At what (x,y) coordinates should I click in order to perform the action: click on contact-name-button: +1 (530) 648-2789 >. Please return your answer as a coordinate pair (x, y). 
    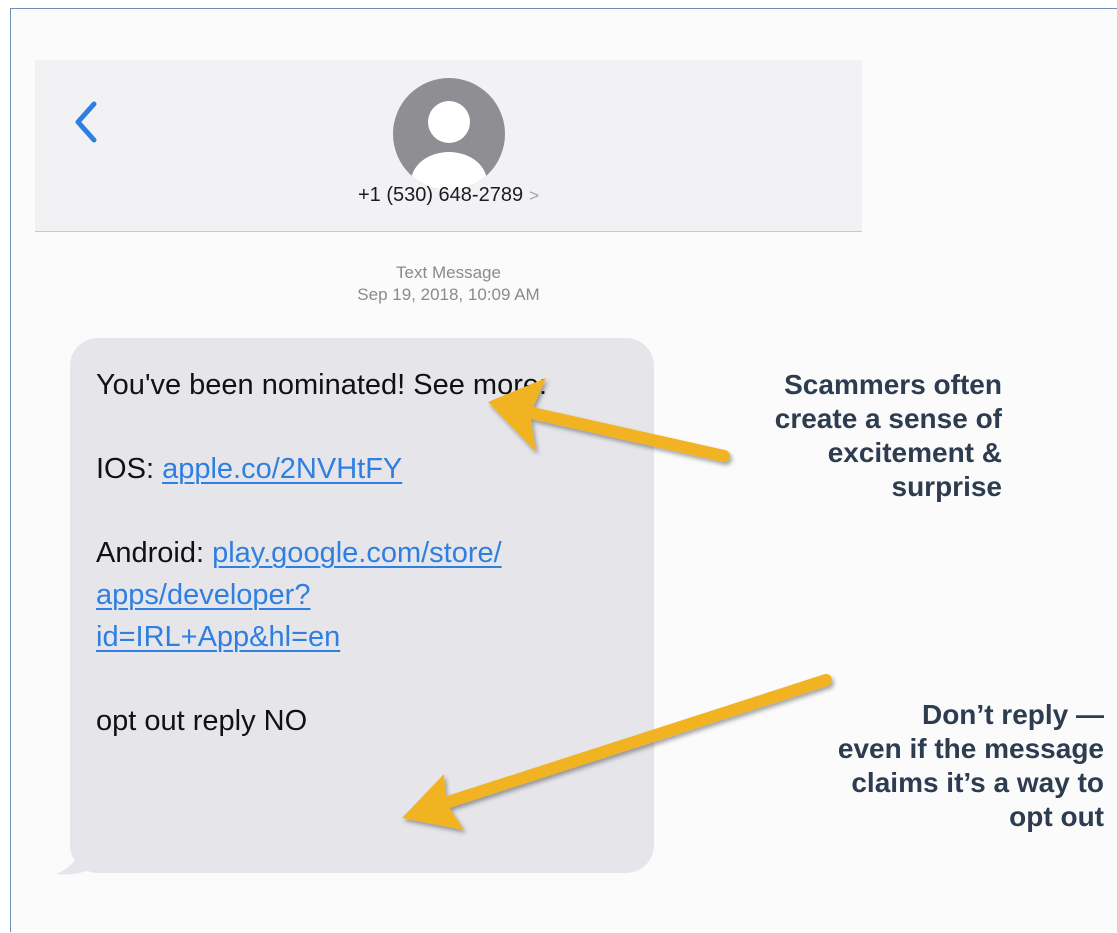
    Looking at the image, I should click on (448, 195).